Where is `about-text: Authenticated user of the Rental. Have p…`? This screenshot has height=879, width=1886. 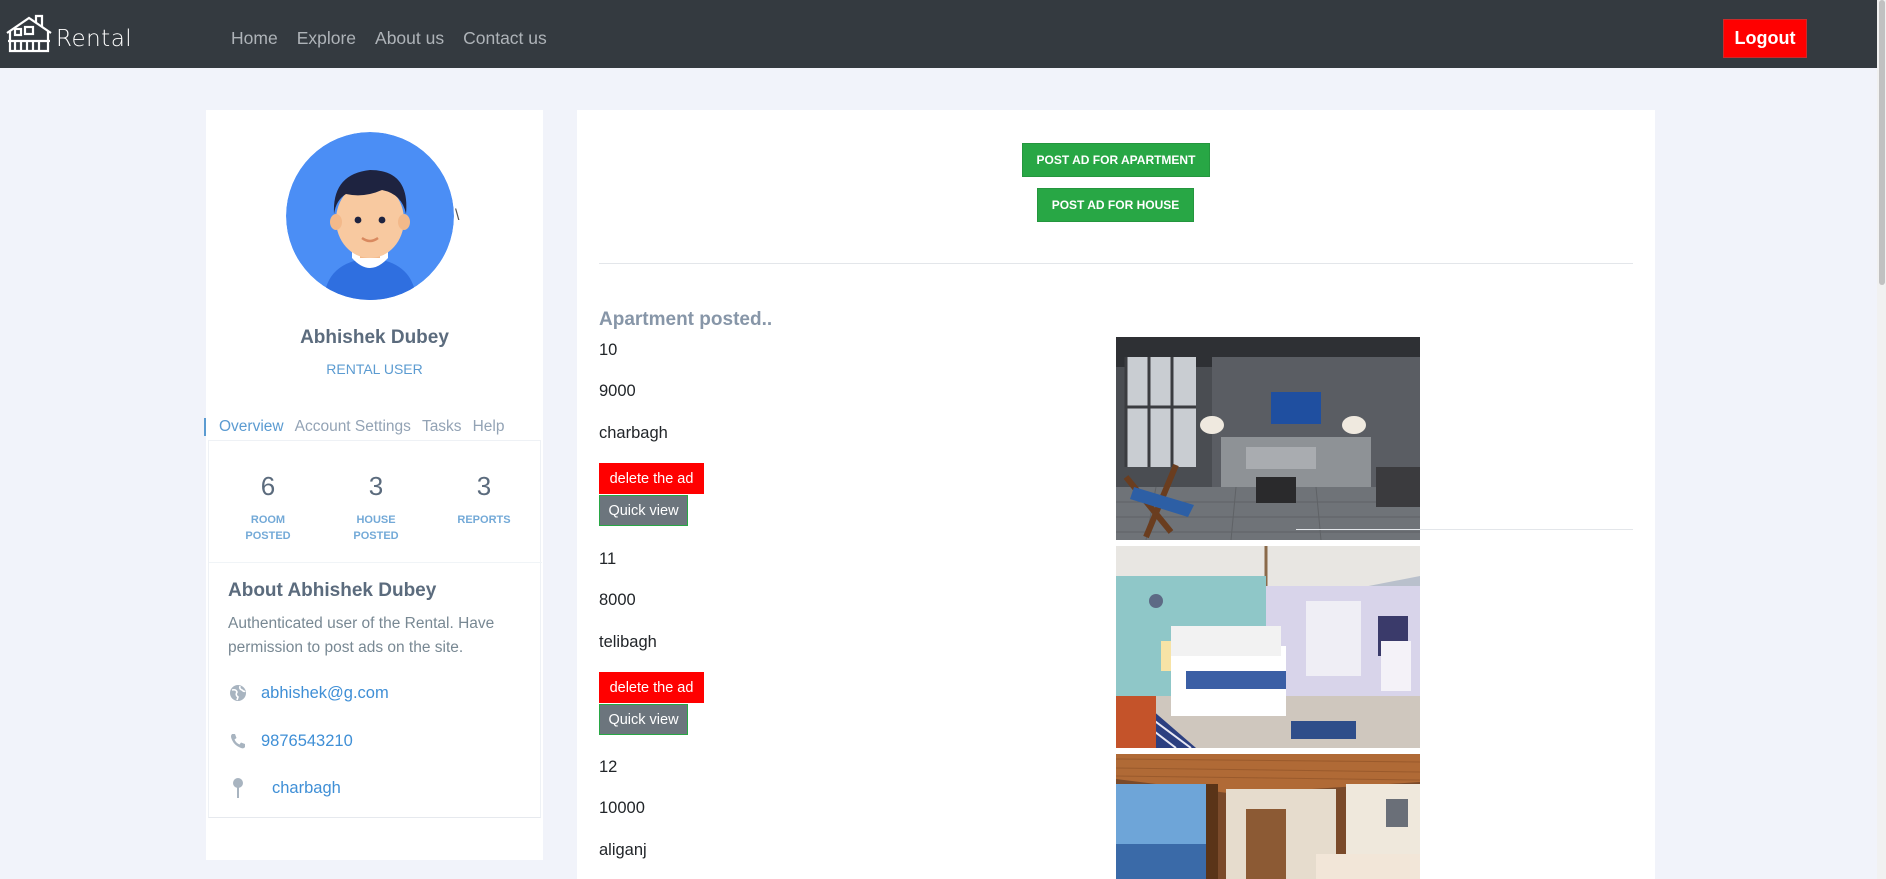 about-text: Authenticated user of the Rental. Have p… is located at coordinates (361, 635).